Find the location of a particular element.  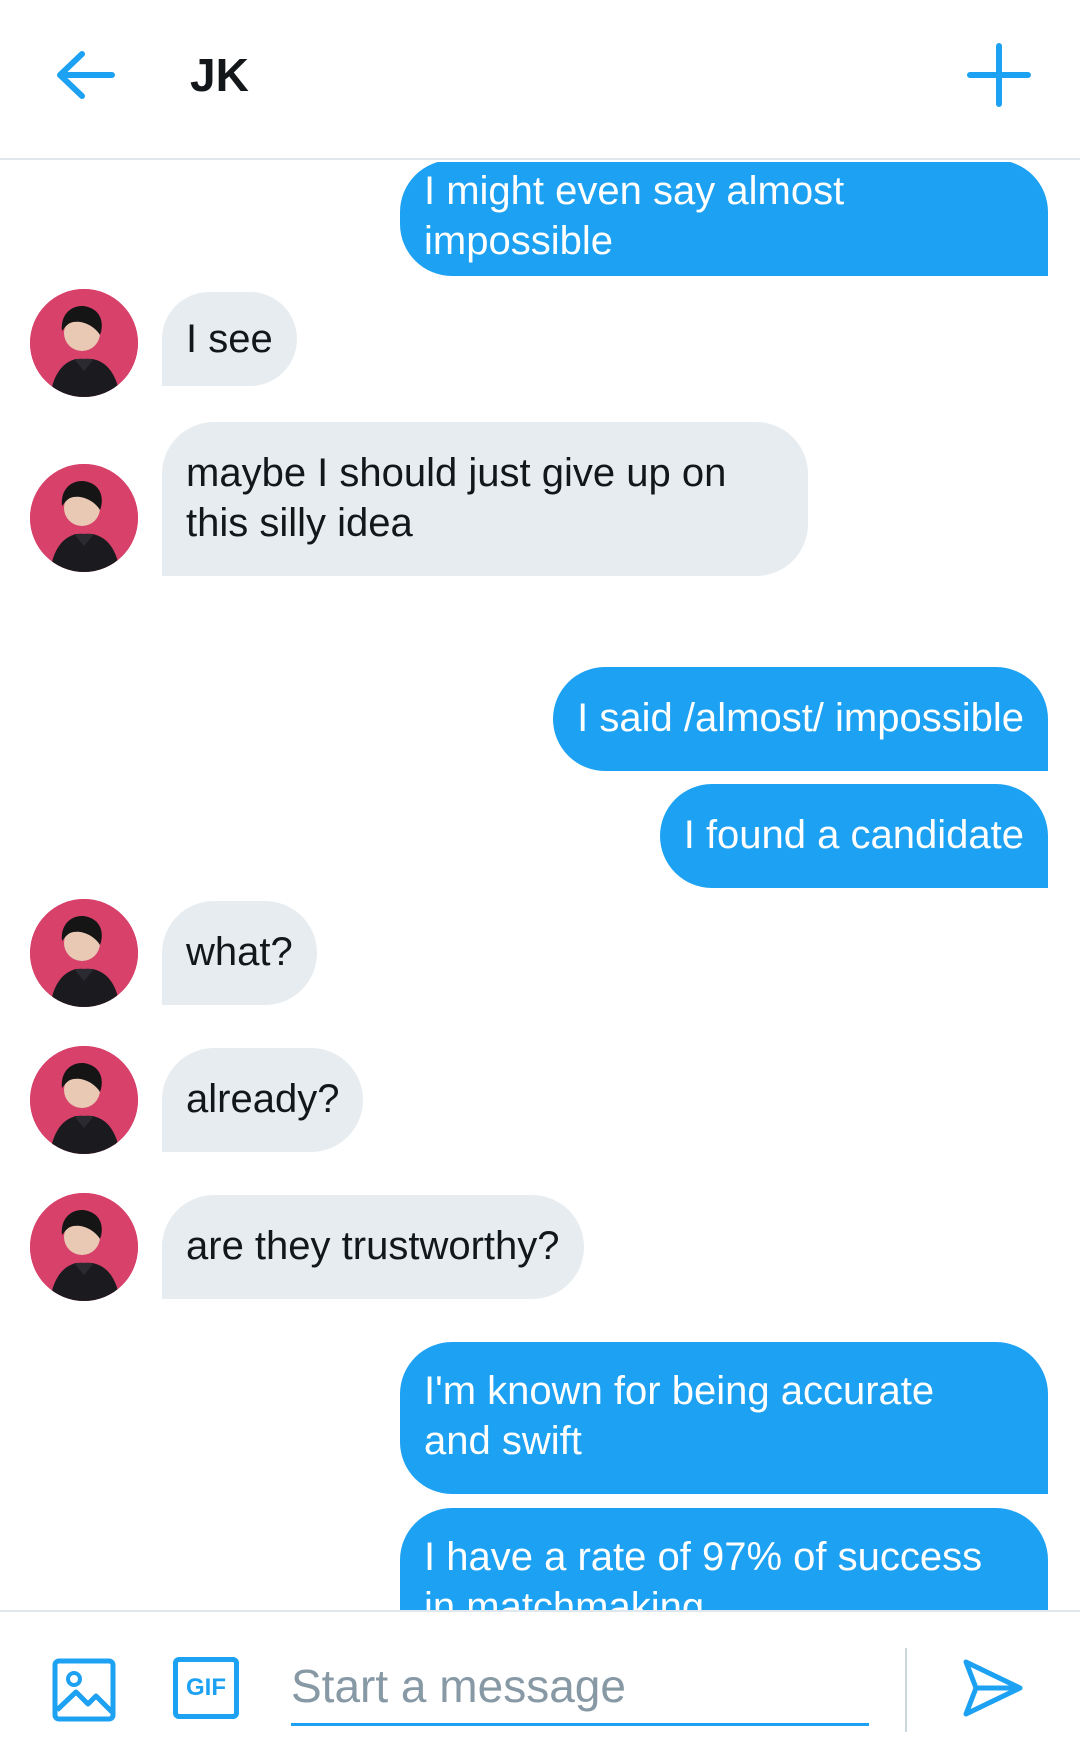

conversation-header: JK is located at coordinates (540, 80).